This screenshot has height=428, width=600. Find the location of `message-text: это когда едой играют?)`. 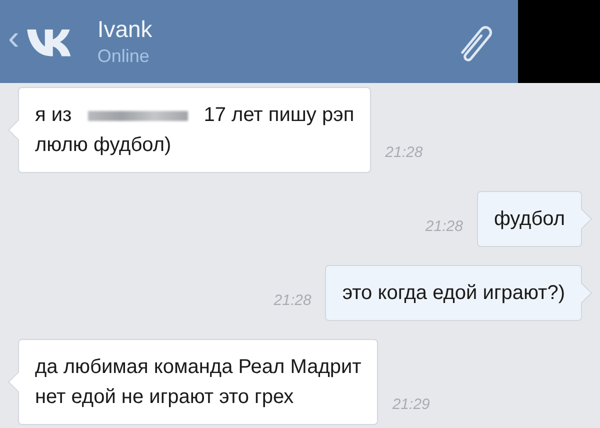

message-text: это когда едой играют?) is located at coordinates (453, 293).